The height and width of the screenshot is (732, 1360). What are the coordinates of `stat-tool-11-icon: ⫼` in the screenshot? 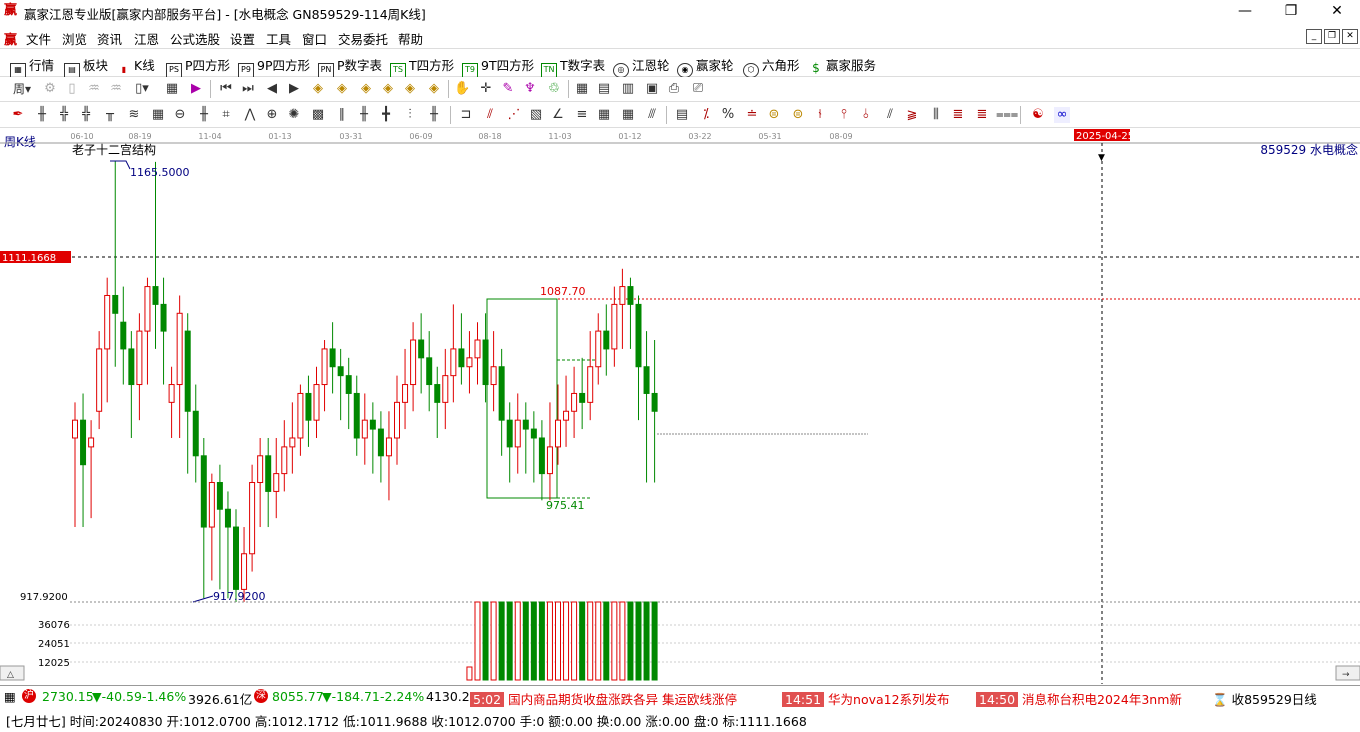 It's located at (936, 115).